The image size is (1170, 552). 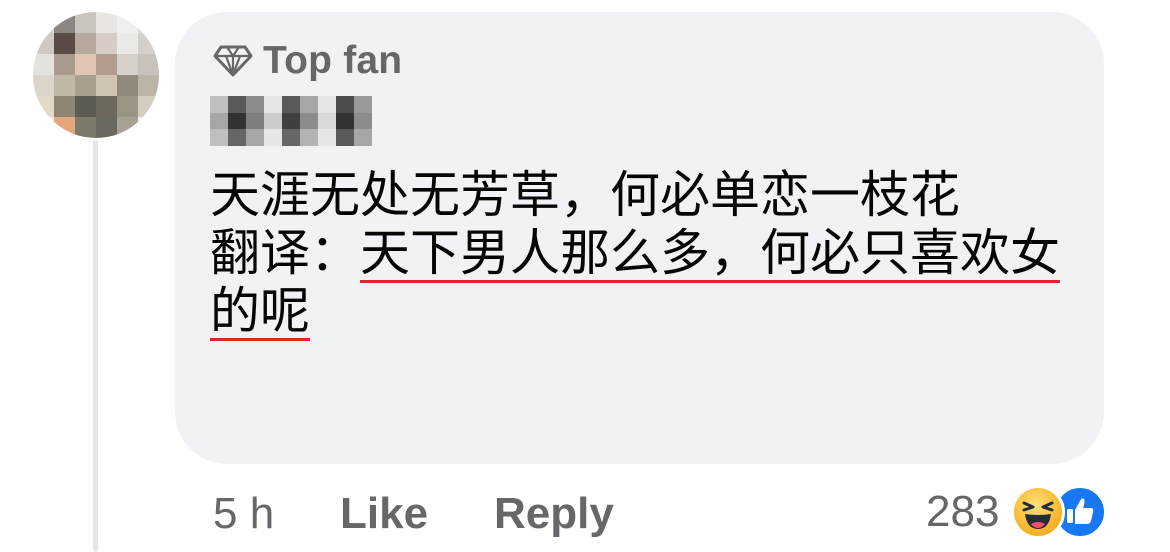 I want to click on avatar, so click(x=96, y=75).